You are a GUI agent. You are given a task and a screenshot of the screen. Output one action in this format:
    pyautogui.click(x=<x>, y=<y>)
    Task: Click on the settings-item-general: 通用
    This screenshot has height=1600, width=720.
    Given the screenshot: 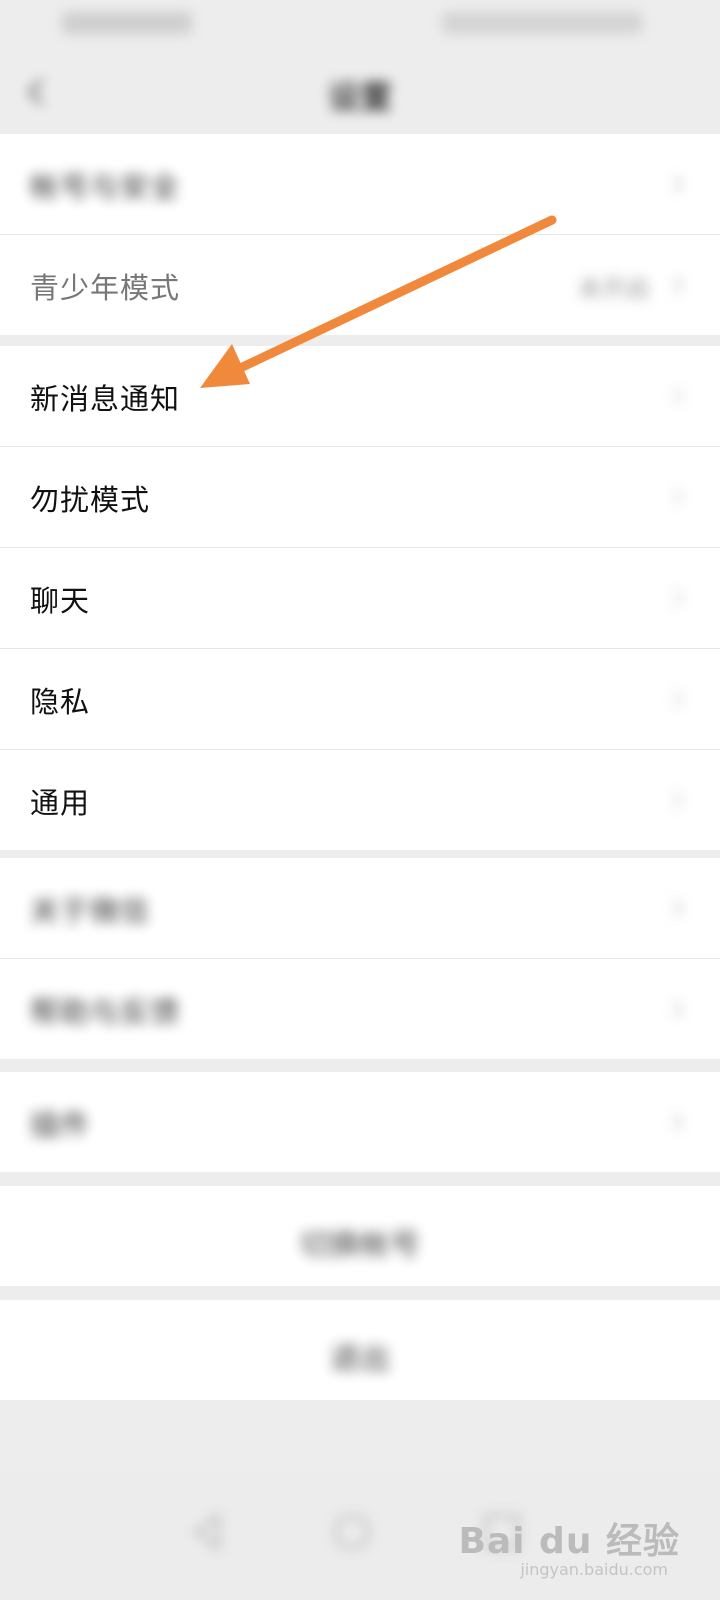 What is the action you would take?
    pyautogui.click(x=360, y=800)
    